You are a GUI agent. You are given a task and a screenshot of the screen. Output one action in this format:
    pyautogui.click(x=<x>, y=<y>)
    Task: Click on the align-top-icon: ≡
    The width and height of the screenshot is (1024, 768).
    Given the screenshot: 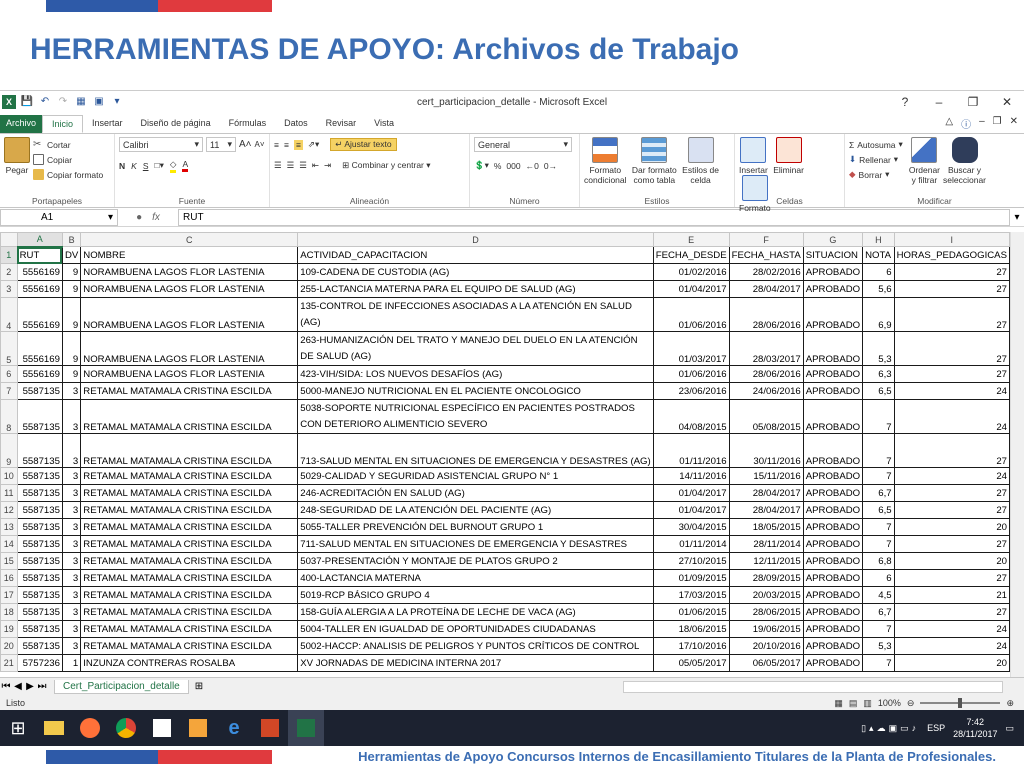 What is the action you would take?
    pyautogui.click(x=276, y=145)
    